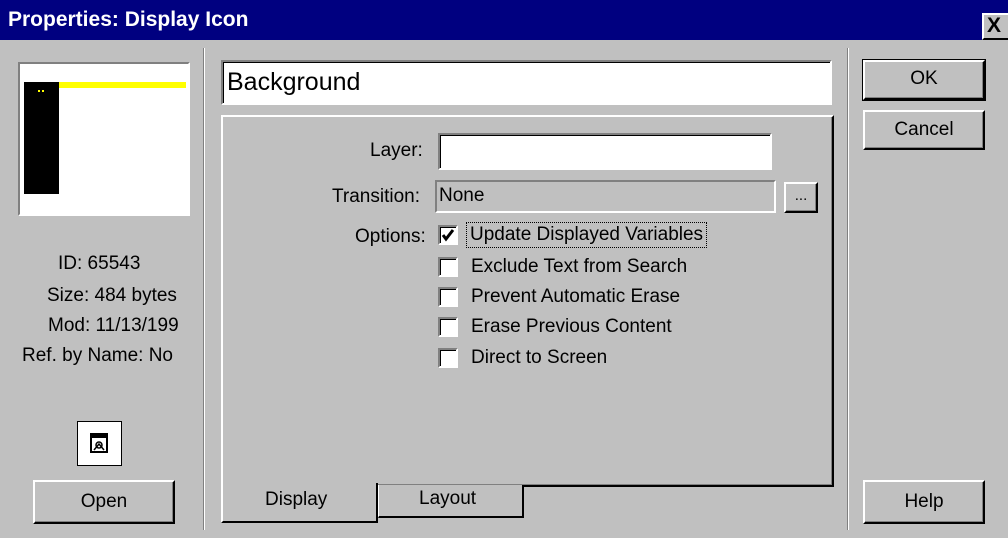  What do you see at coordinates (41, 138) in the screenshot?
I see `preview-black-panel` at bounding box center [41, 138].